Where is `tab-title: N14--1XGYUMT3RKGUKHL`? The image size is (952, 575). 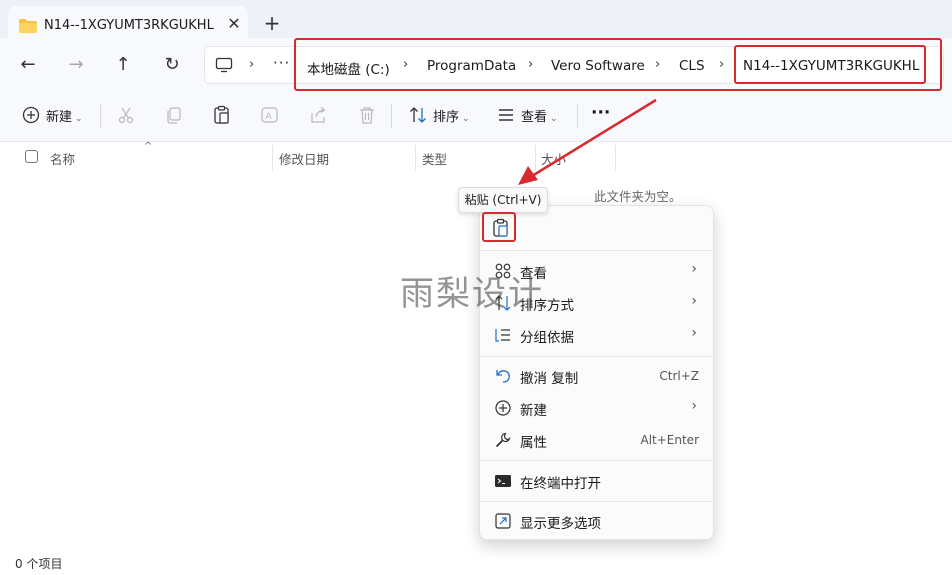
tab-title: N14--1XGYUMT3RKGUKHL is located at coordinates (129, 25).